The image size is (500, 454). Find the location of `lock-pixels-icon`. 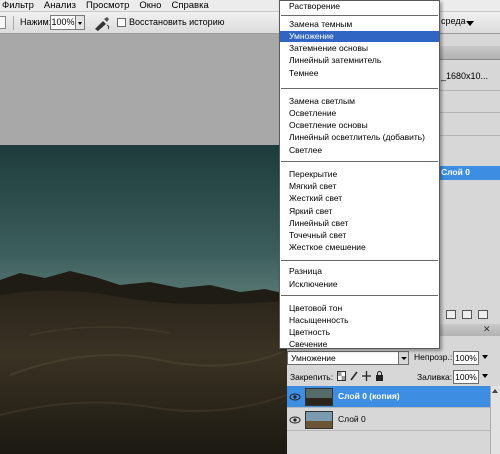

lock-pixels-icon is located at coordinates (354, 376).